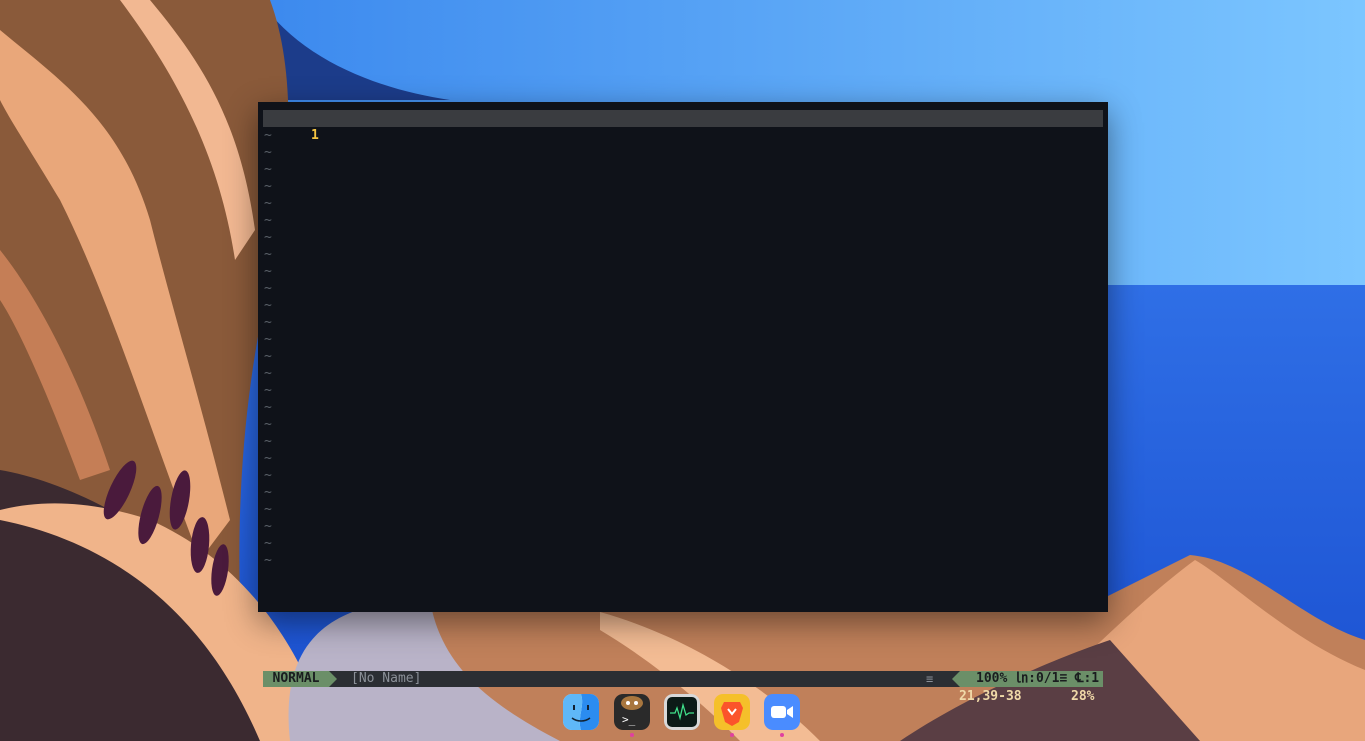  I want to click on zoom-camera-icon, so click(782, 712).